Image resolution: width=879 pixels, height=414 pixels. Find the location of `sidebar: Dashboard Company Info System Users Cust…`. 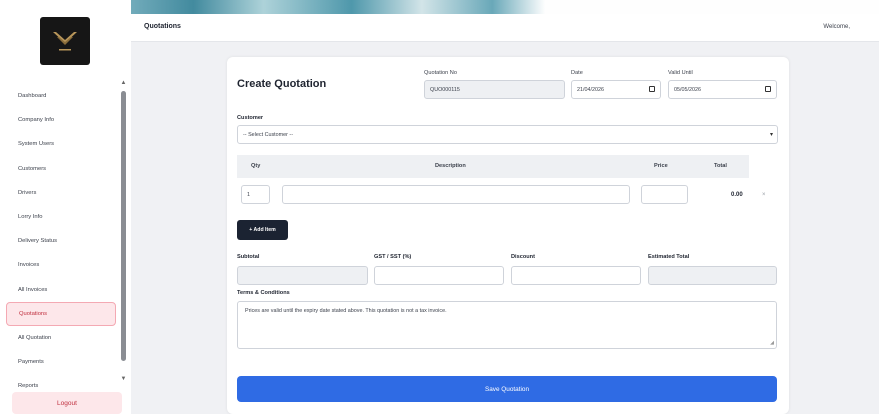

sidebar: Dashboard Company Info System Users Cust… is located at coordinates (65, 207).